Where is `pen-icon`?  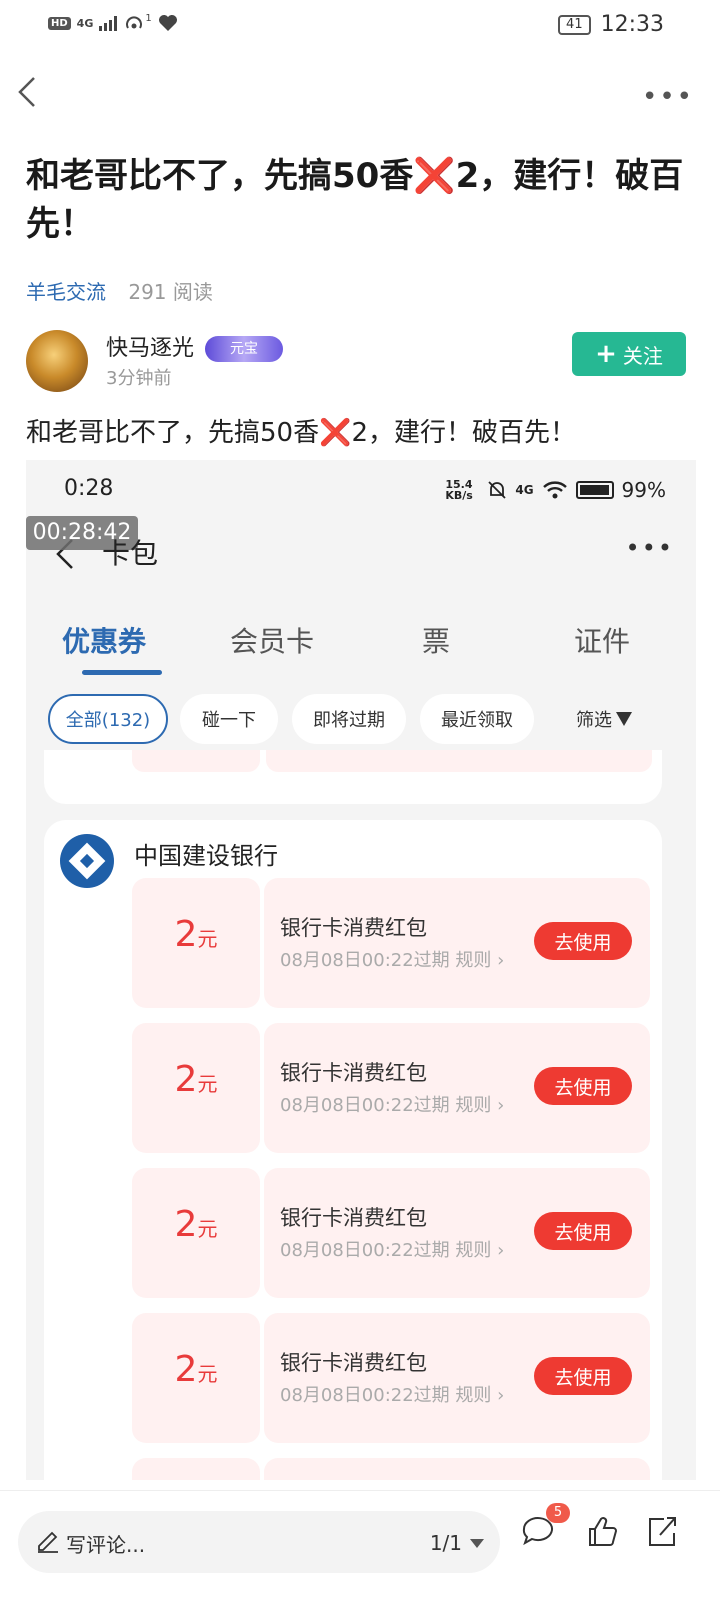 pen-icon is located at coordinates (48, 1542).